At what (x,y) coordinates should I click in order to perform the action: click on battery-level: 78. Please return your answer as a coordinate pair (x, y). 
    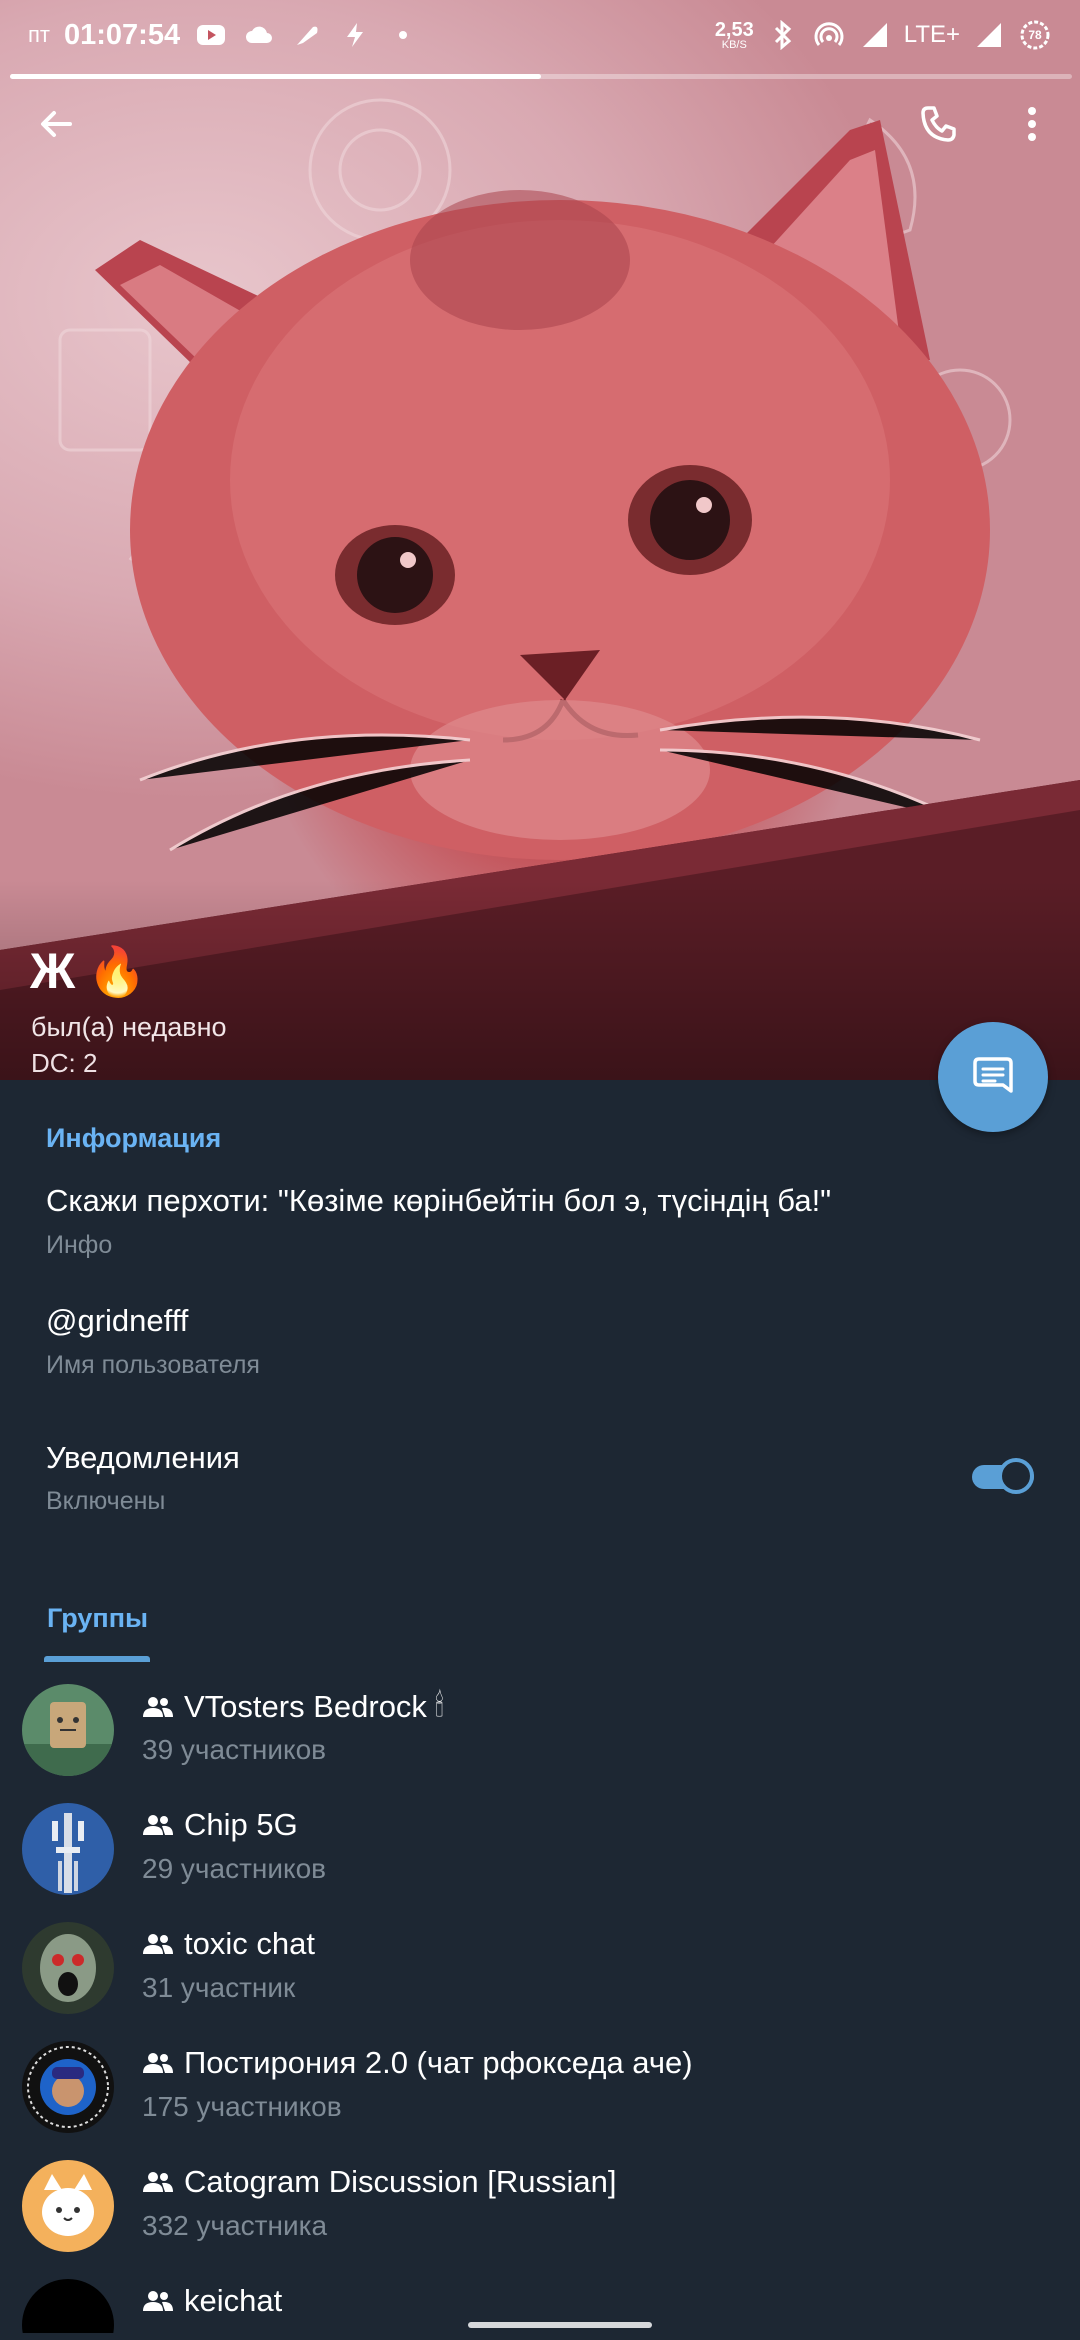
    Looking at the image, I should click on (1035, 35).